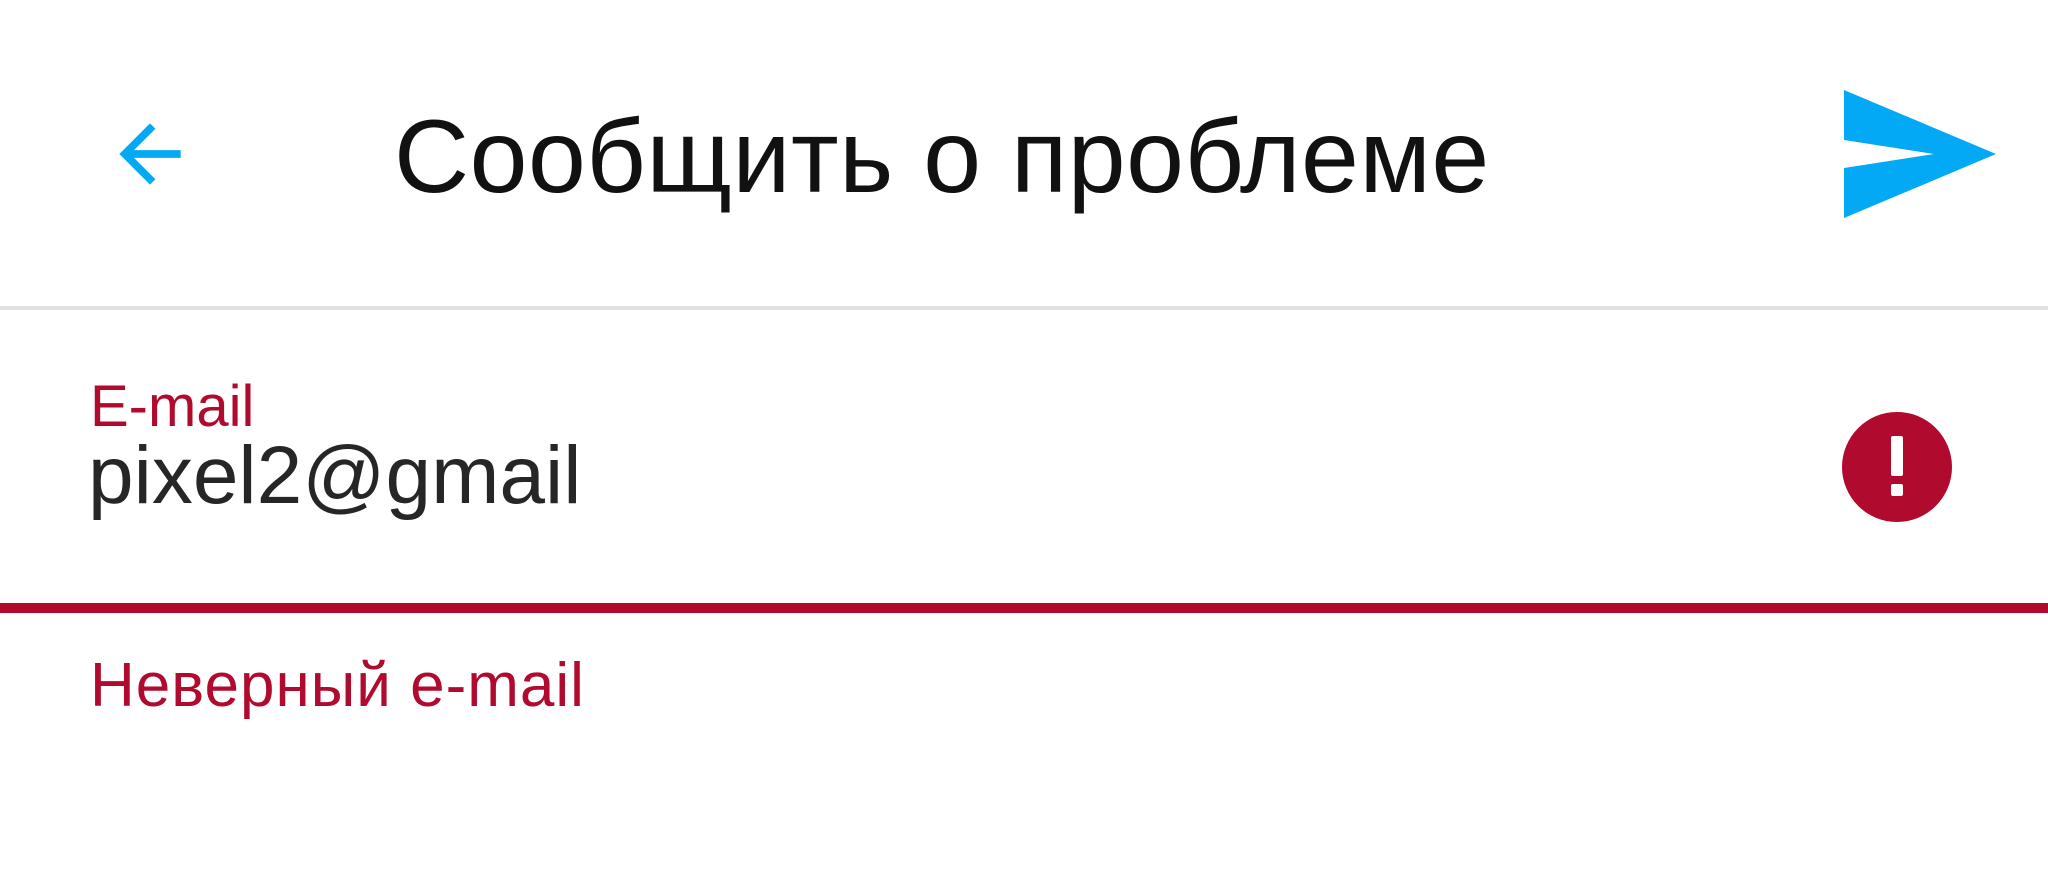  What do you see at coordinates (1897, 467) in the screenshot?
I see `error-exclamation-icon` at bounding box center [1897, 467].